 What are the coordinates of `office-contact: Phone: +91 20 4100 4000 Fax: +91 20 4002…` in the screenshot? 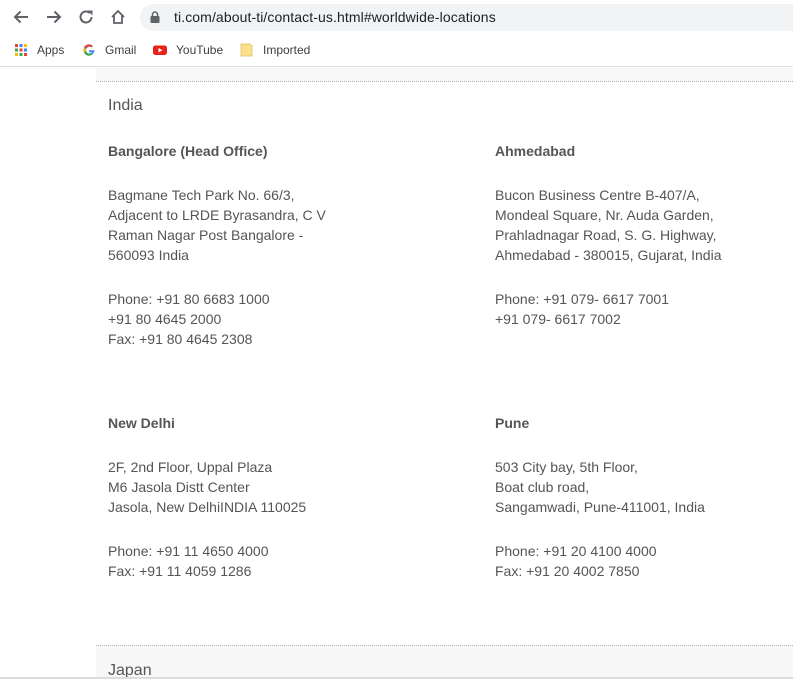 It's located at (576, 561).